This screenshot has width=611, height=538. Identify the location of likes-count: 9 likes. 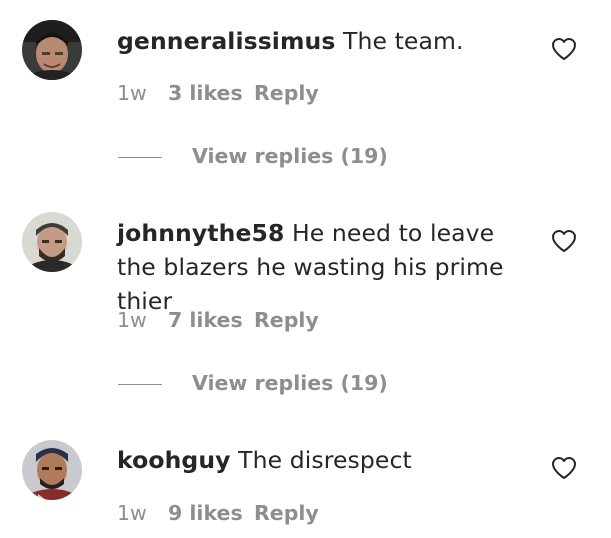
(205, 513).